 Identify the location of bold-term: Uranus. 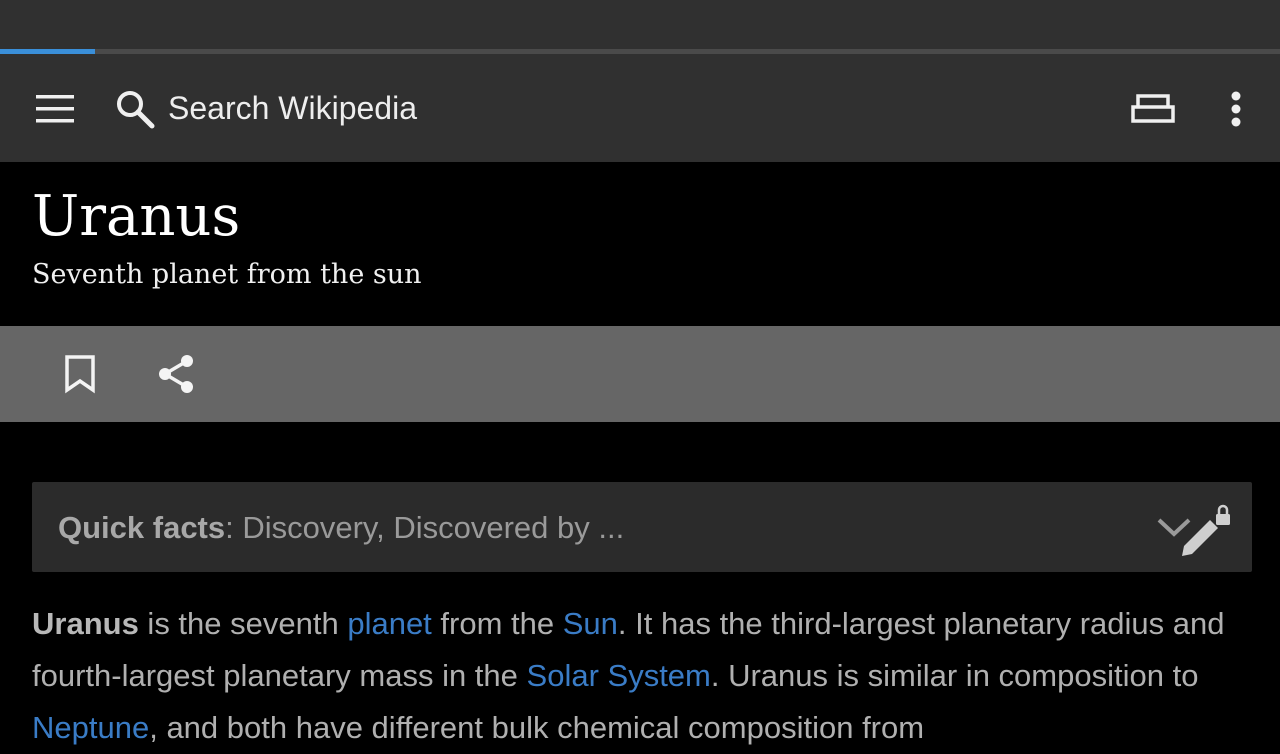
(85, 623).